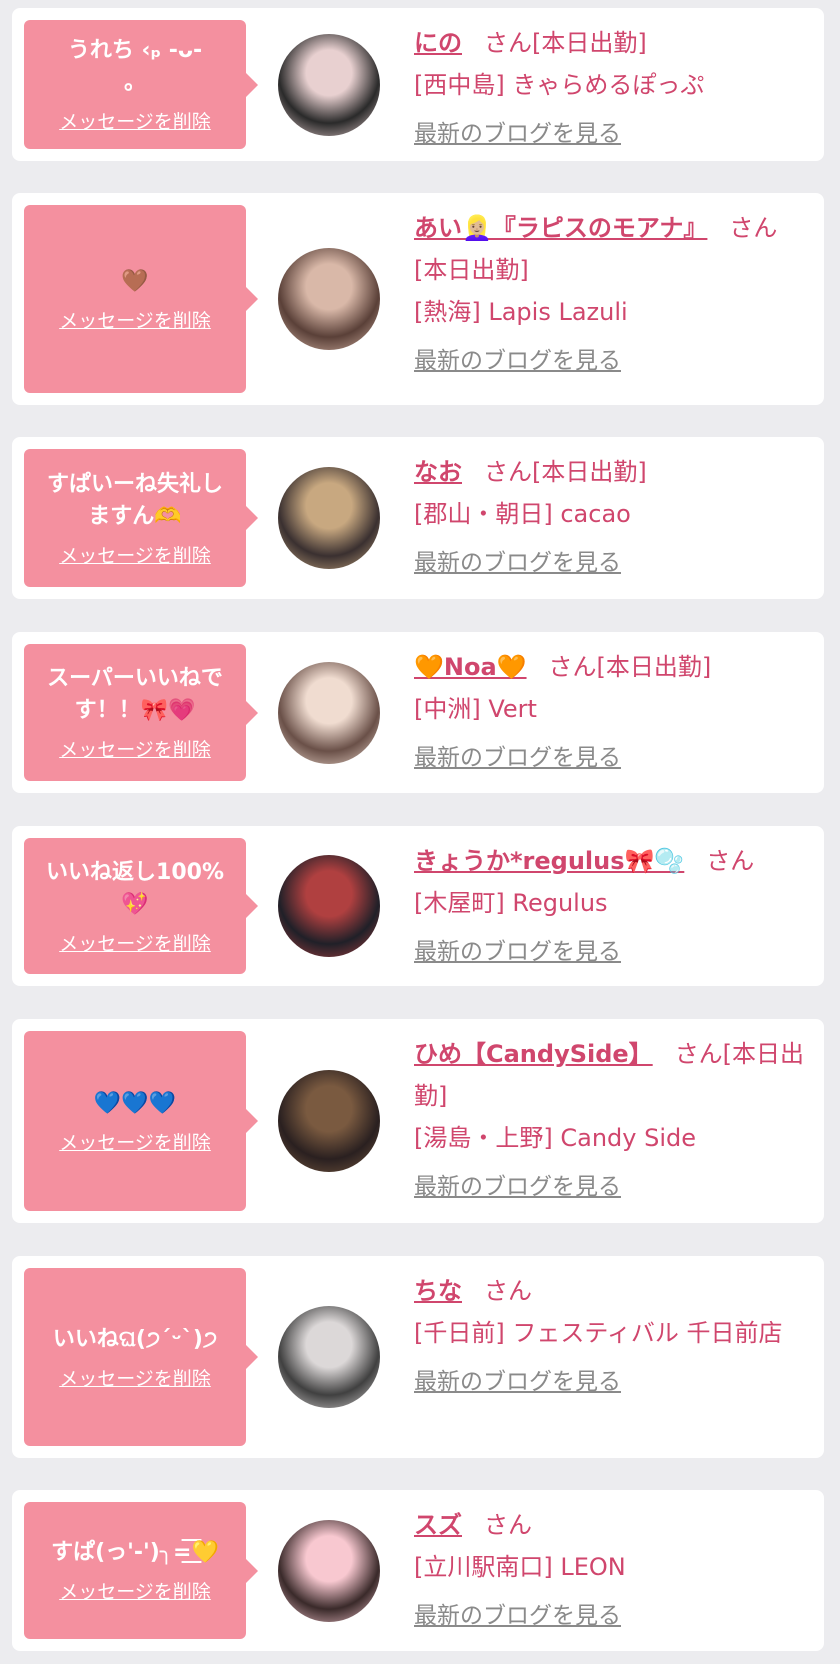 Image resolution: width=840 pixels, height=1664 pixels. What do you see at coordinates (135, 281) in the screenshot?
I see `message-text: 🤎` at bounding box center [135, 281].